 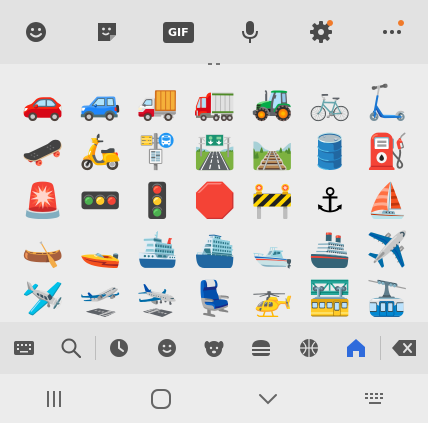 I want to click on emoji-motorway: 🛣️, so click(x=214, y=151).